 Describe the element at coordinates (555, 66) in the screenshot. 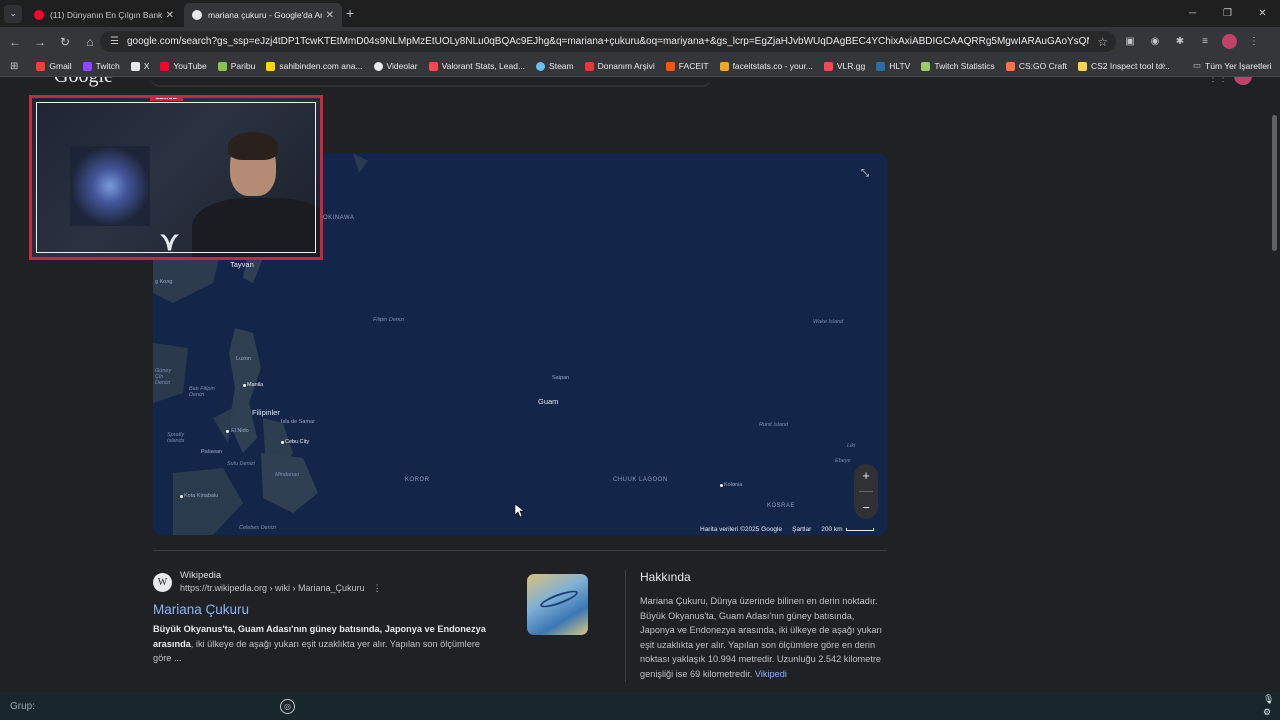

I see `bookmark-item: Steam` at that location.